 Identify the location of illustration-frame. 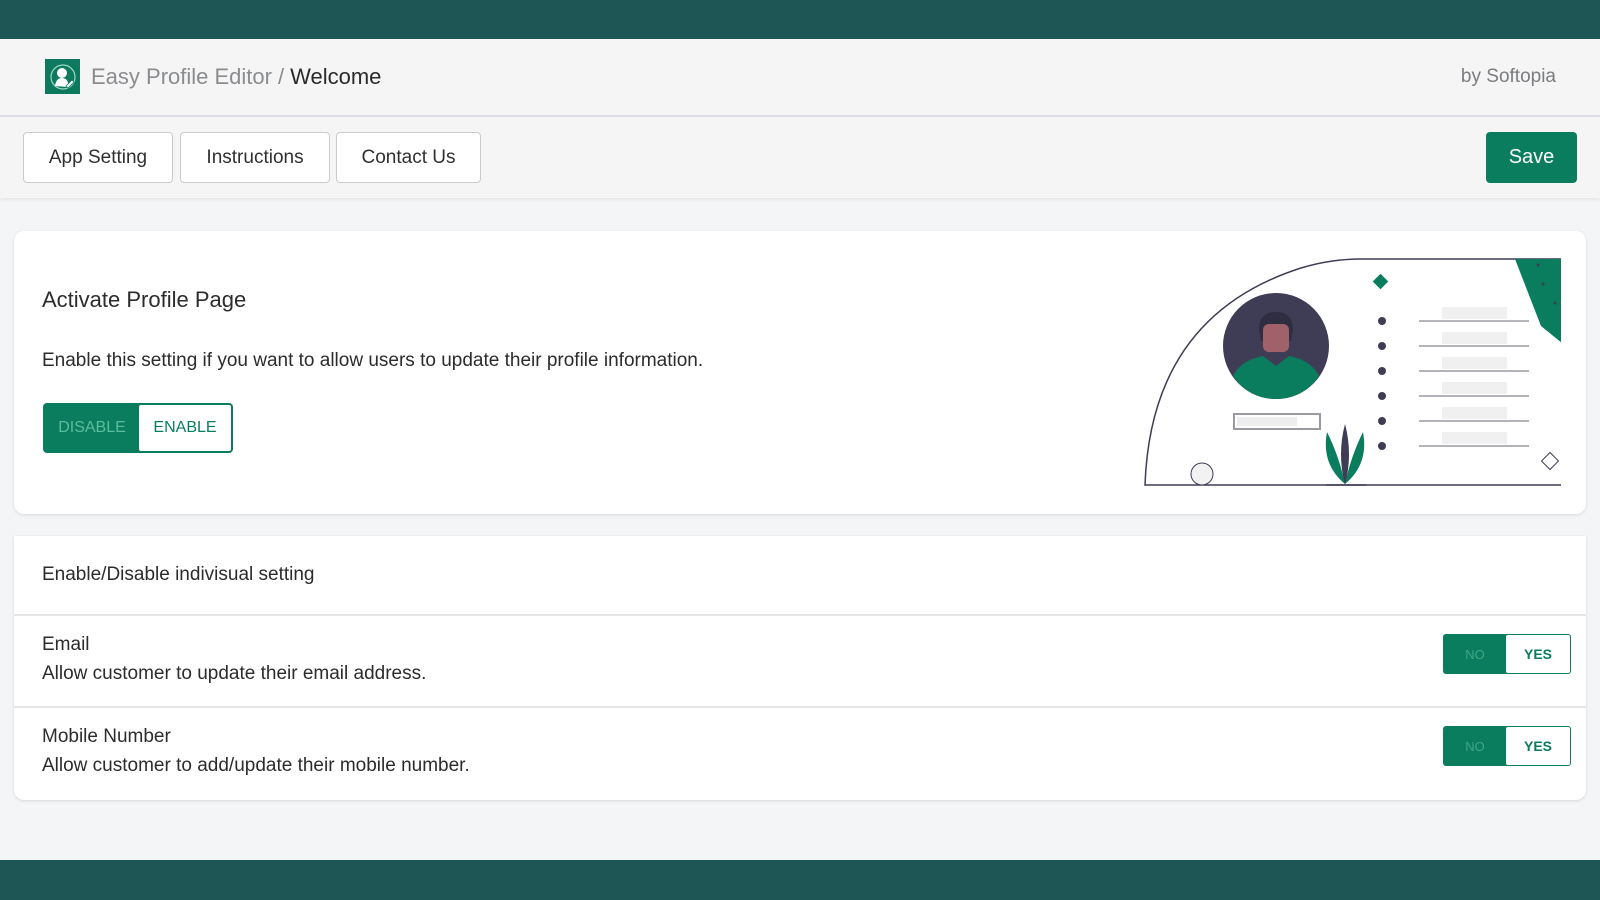
(1352, 372).